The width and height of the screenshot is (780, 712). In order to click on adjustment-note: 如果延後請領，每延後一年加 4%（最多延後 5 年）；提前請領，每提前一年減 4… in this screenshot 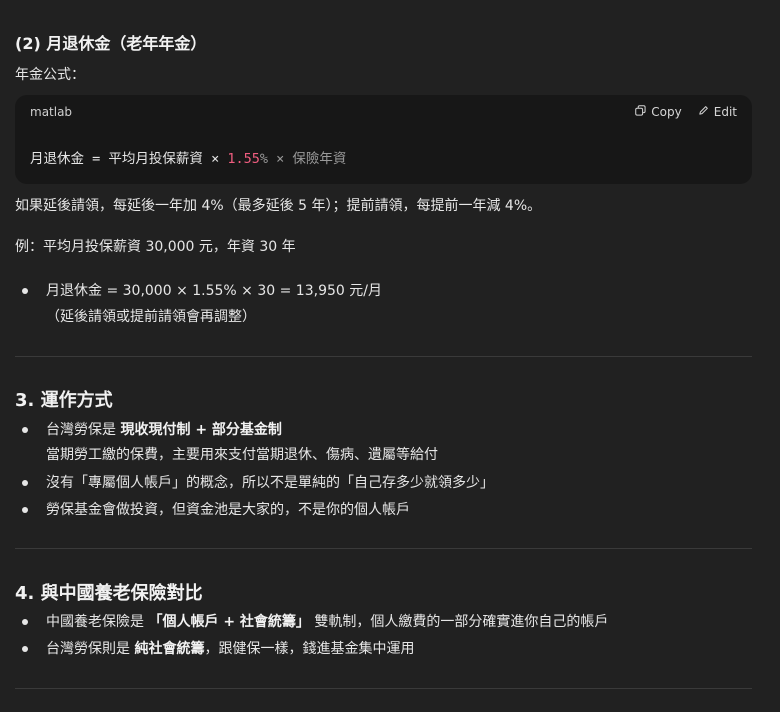, I will do `click(278, 206)`.